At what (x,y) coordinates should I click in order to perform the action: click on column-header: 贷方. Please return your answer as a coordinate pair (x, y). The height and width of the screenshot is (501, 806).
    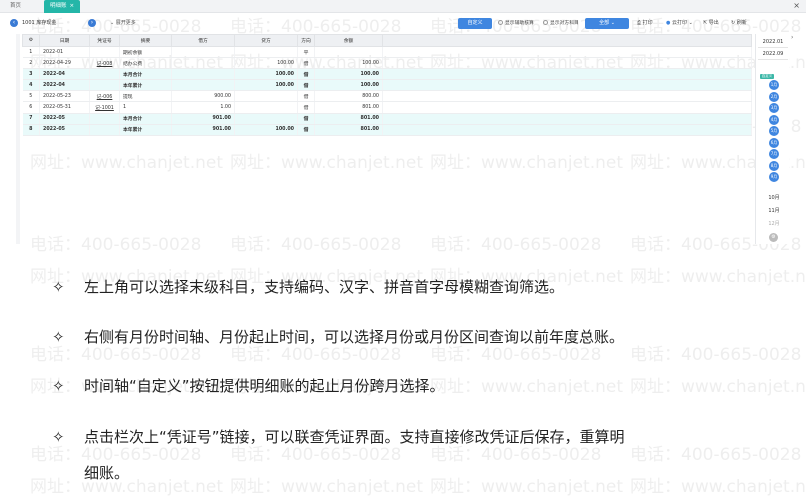
    Looking at the image, I should click on (266, 40).